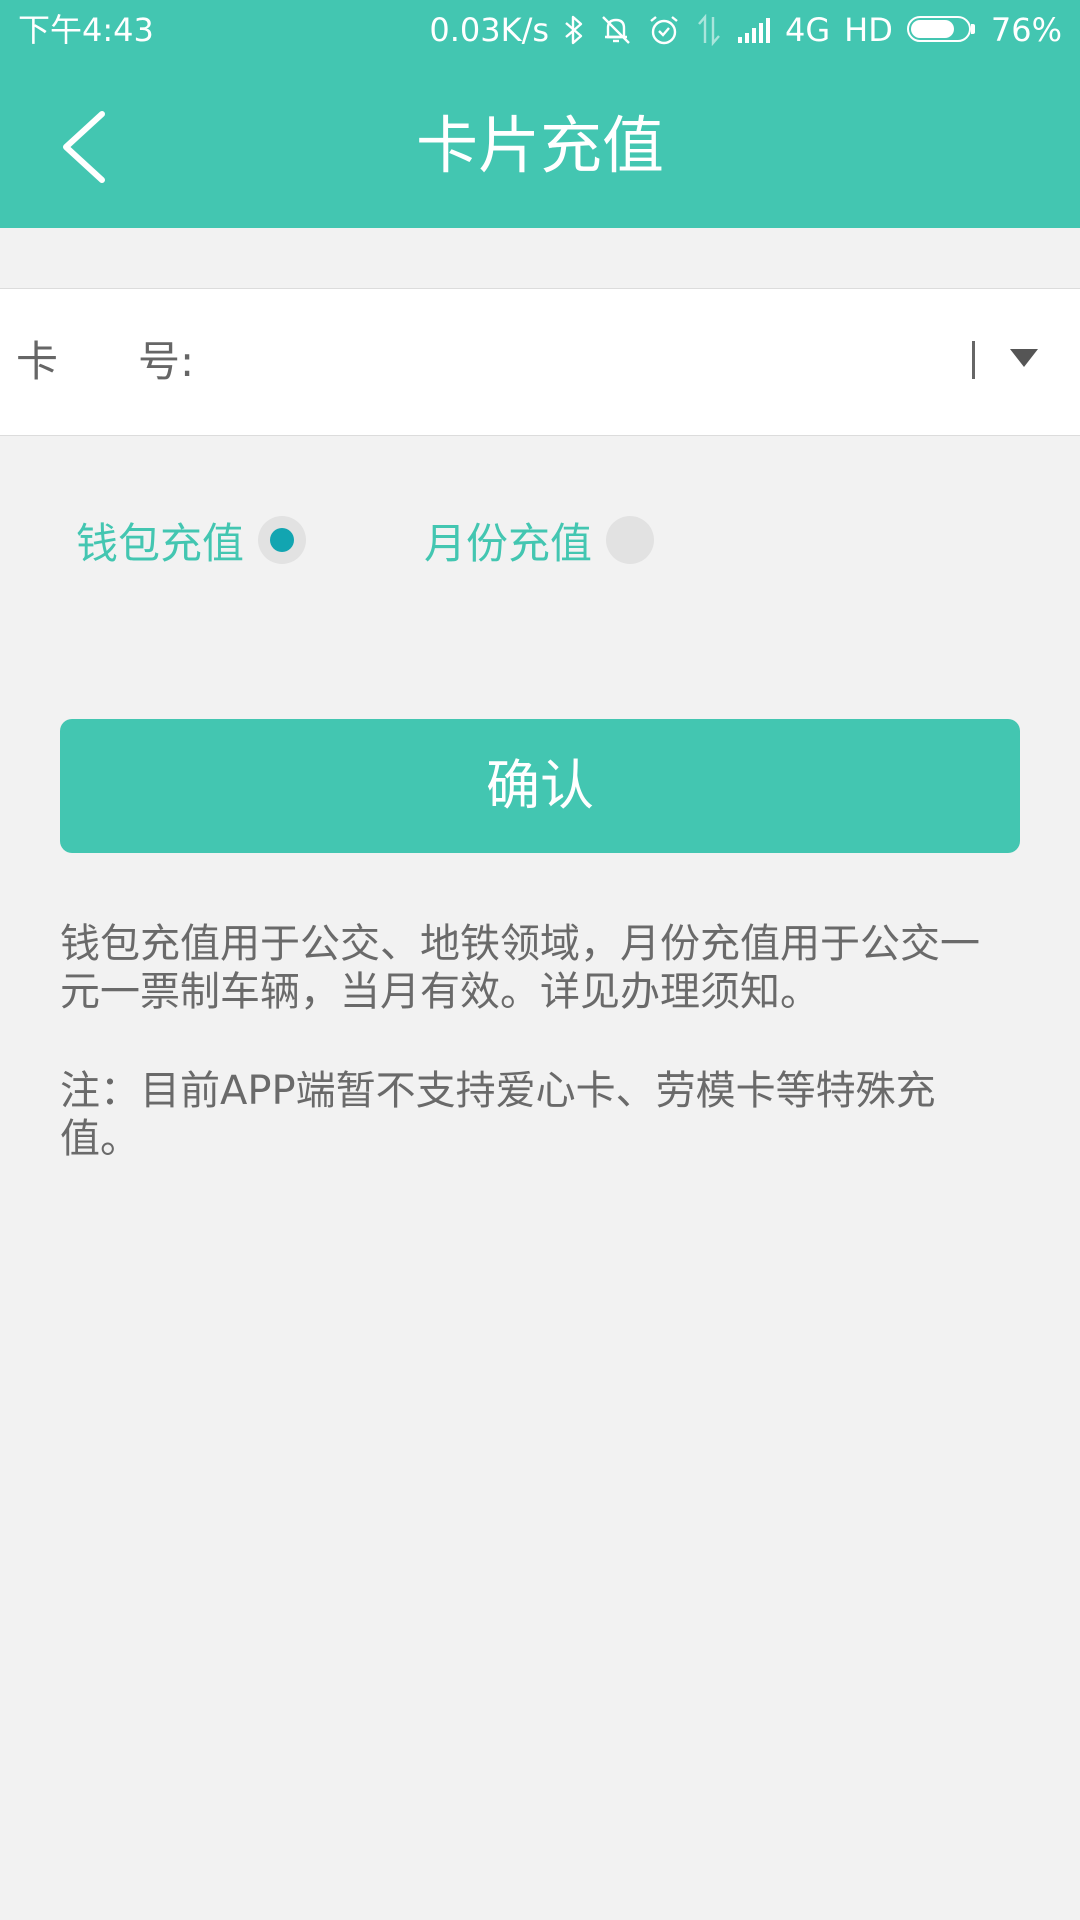 The height and width of the screenshot is (1920, 1080). What do you see at coordinates (498, 1115) in the screenshot?
I see `special-card-notice: 注：目前APP端暂不支持爱心卡、劳模卡等特殊充值。` at bounding box center [498, 1115].